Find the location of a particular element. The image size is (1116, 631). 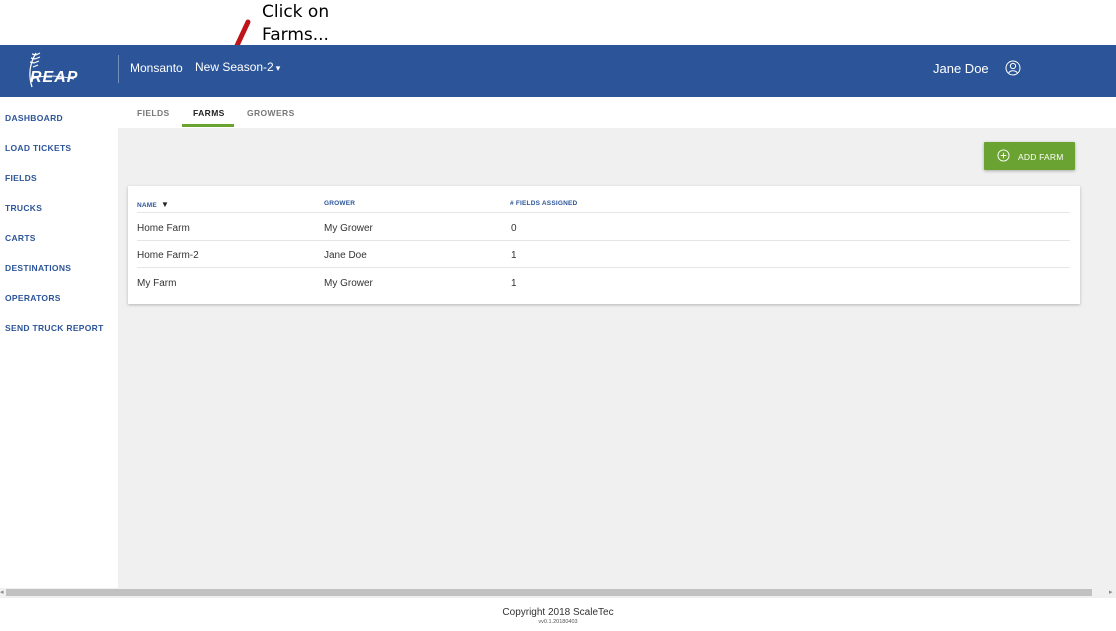

caret-down-icon: ▾ is located at coordinates (278, 68).